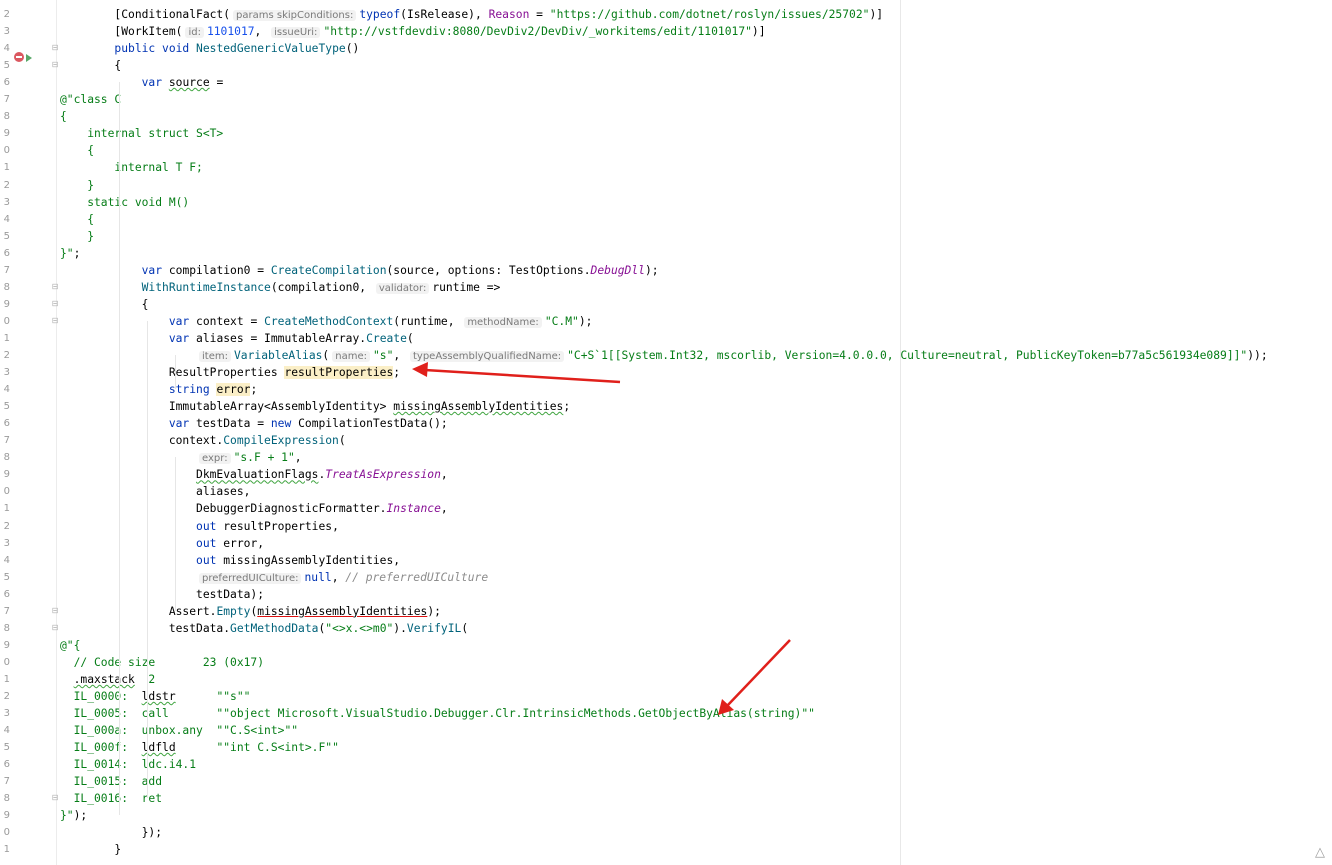 The height and width of the screenshot is (865, 1332). Describe the element at coordinates (754, 677) in the screenshot. I see `arrow-to-get-object-by-alias` at that location.